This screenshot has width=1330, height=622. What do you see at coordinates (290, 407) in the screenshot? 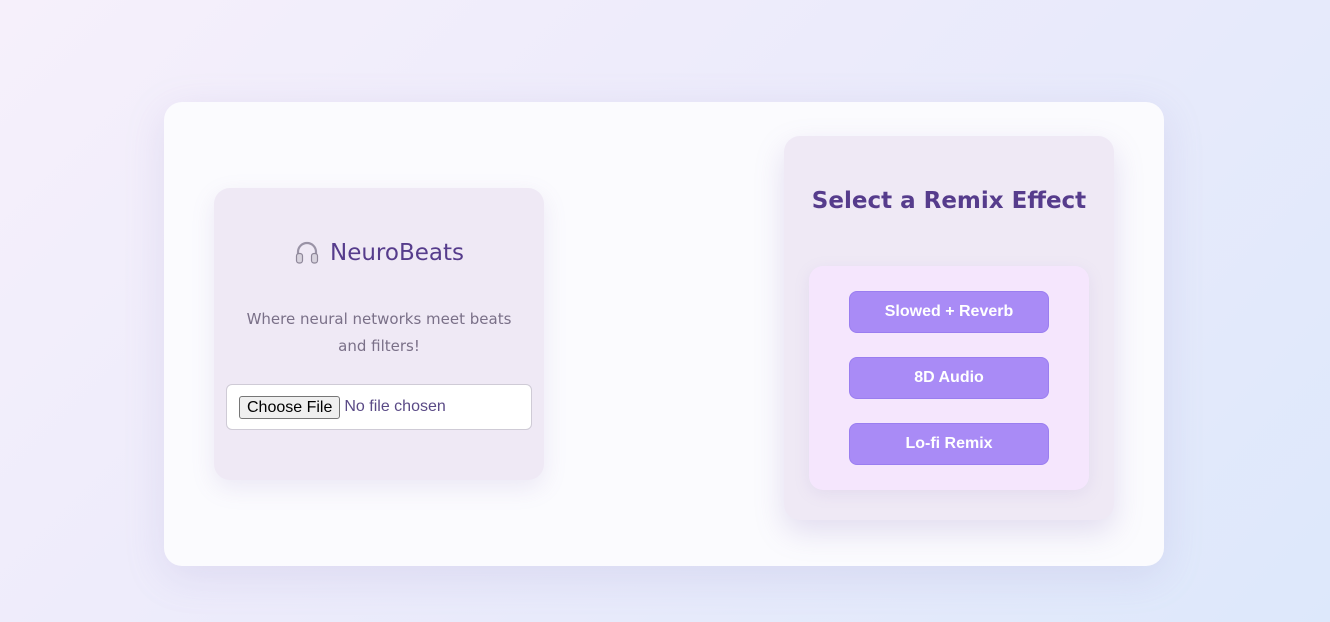
I see `choose-file-button: Choose File` at bounding box center [290, 407].